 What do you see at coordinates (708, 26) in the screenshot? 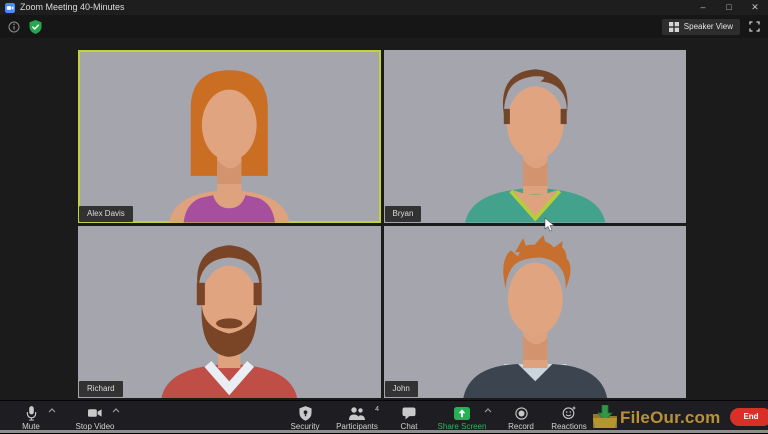
I see `speaker-view-label: Speaker View` at bounding box center [708, 26].